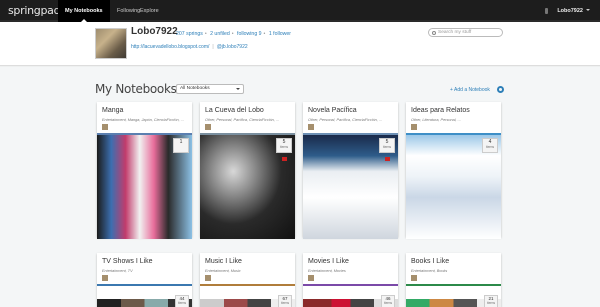  What do you see at coordinates (182, 301) in the screenshot?
I see `item-count-badge: 44 items` at bounding box center [182, 301].